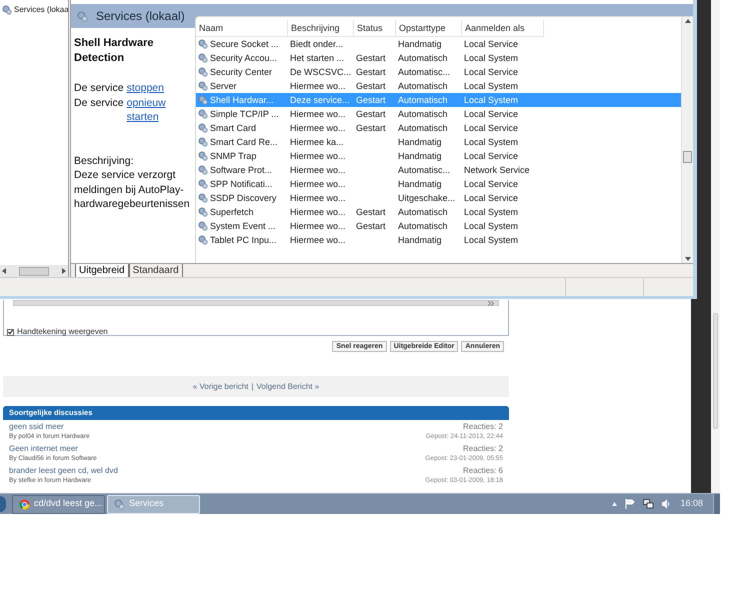 The image size is (750, 600). I want to click on view-tab: Standaard, so click(155, 270).